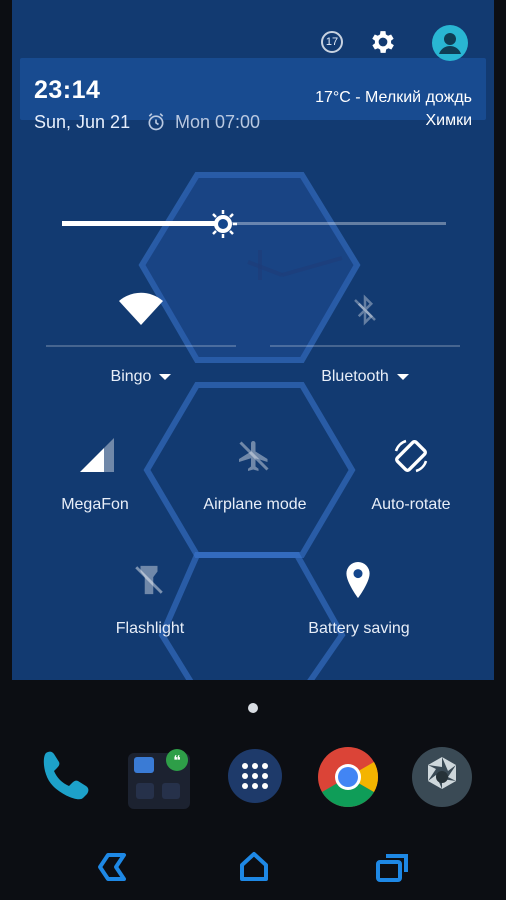 The width and height of the screenshot is (506, 900). I want to click on avatar, so click(450, 43).